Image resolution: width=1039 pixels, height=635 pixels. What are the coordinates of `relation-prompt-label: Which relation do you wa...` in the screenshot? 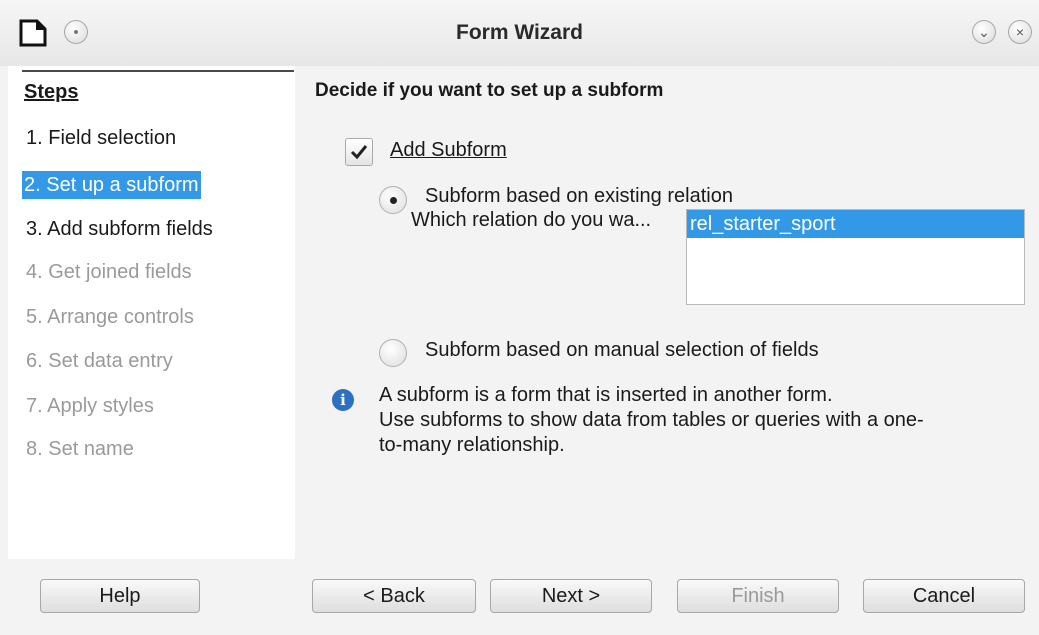 It's located at (531, 220).